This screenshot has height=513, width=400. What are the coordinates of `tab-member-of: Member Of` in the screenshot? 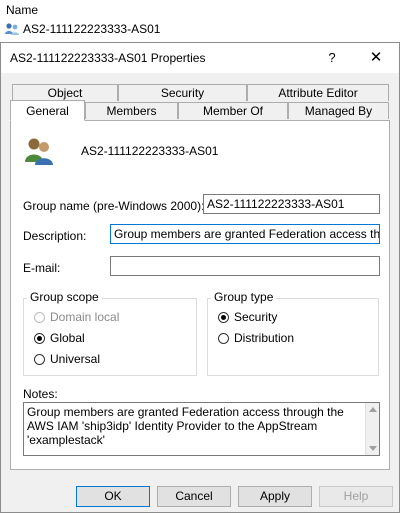 It's located at (233, 110).